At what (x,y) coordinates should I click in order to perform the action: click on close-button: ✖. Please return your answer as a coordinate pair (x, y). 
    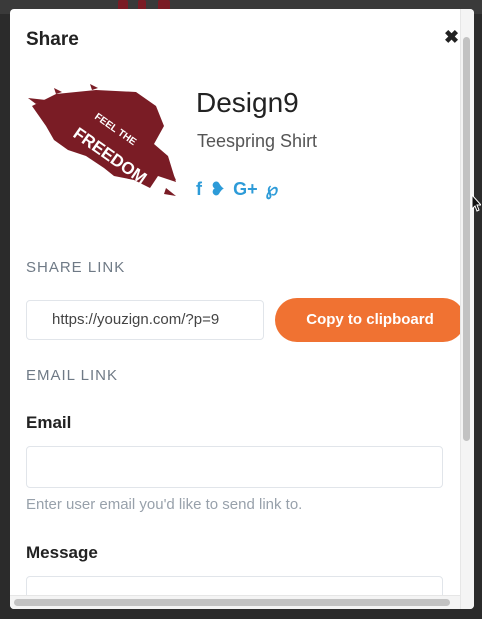
    Looking at the image, I should click on (451, 37).